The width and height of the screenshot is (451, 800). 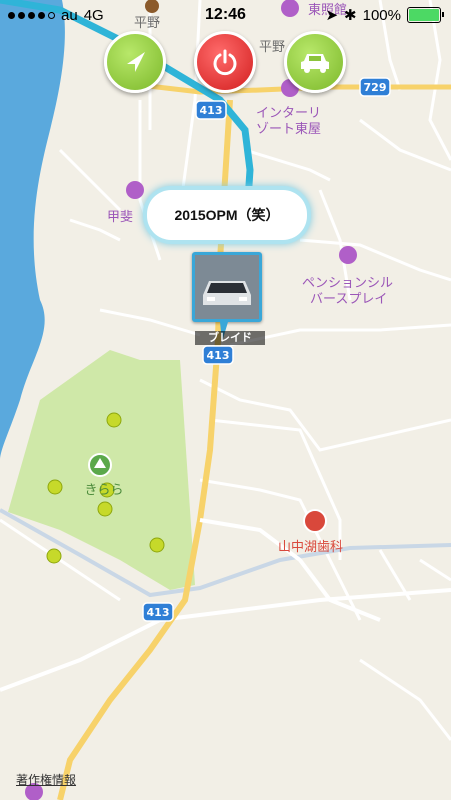 I want to click on navigate-button, so click(x=135, y=62).